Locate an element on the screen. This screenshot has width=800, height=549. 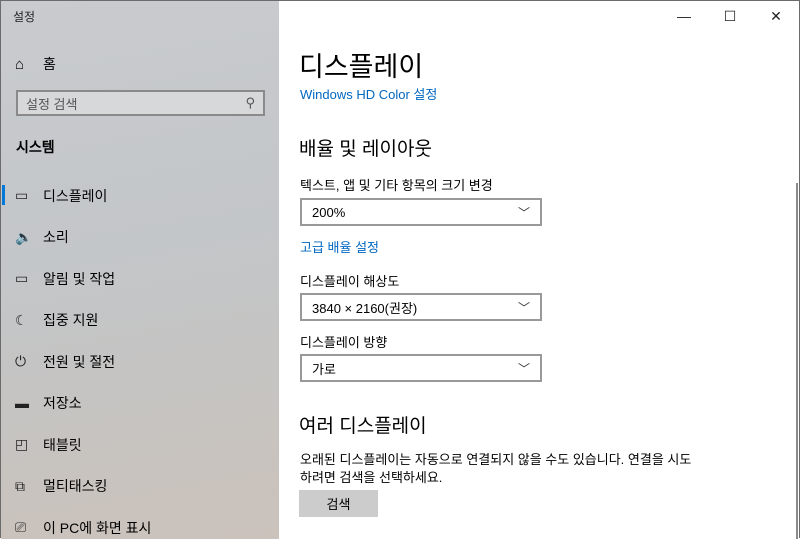
sidebar-item-label: 소리 is located at coordinates (56, 237).